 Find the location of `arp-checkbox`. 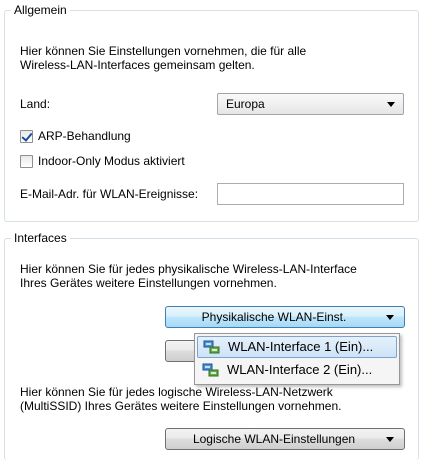

arp-checkbox is located at coordinates (26, 136).